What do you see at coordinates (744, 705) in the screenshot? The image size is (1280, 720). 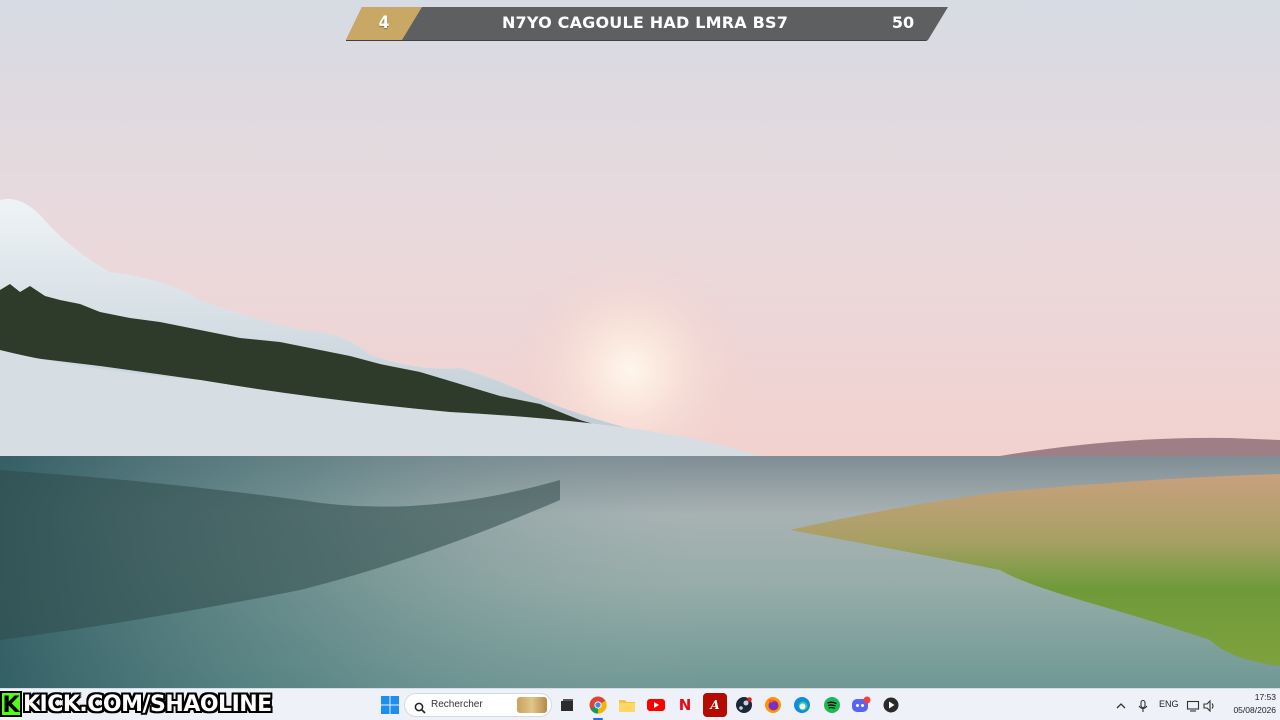 I see `steam-icon` at bounding box center [744, 705].